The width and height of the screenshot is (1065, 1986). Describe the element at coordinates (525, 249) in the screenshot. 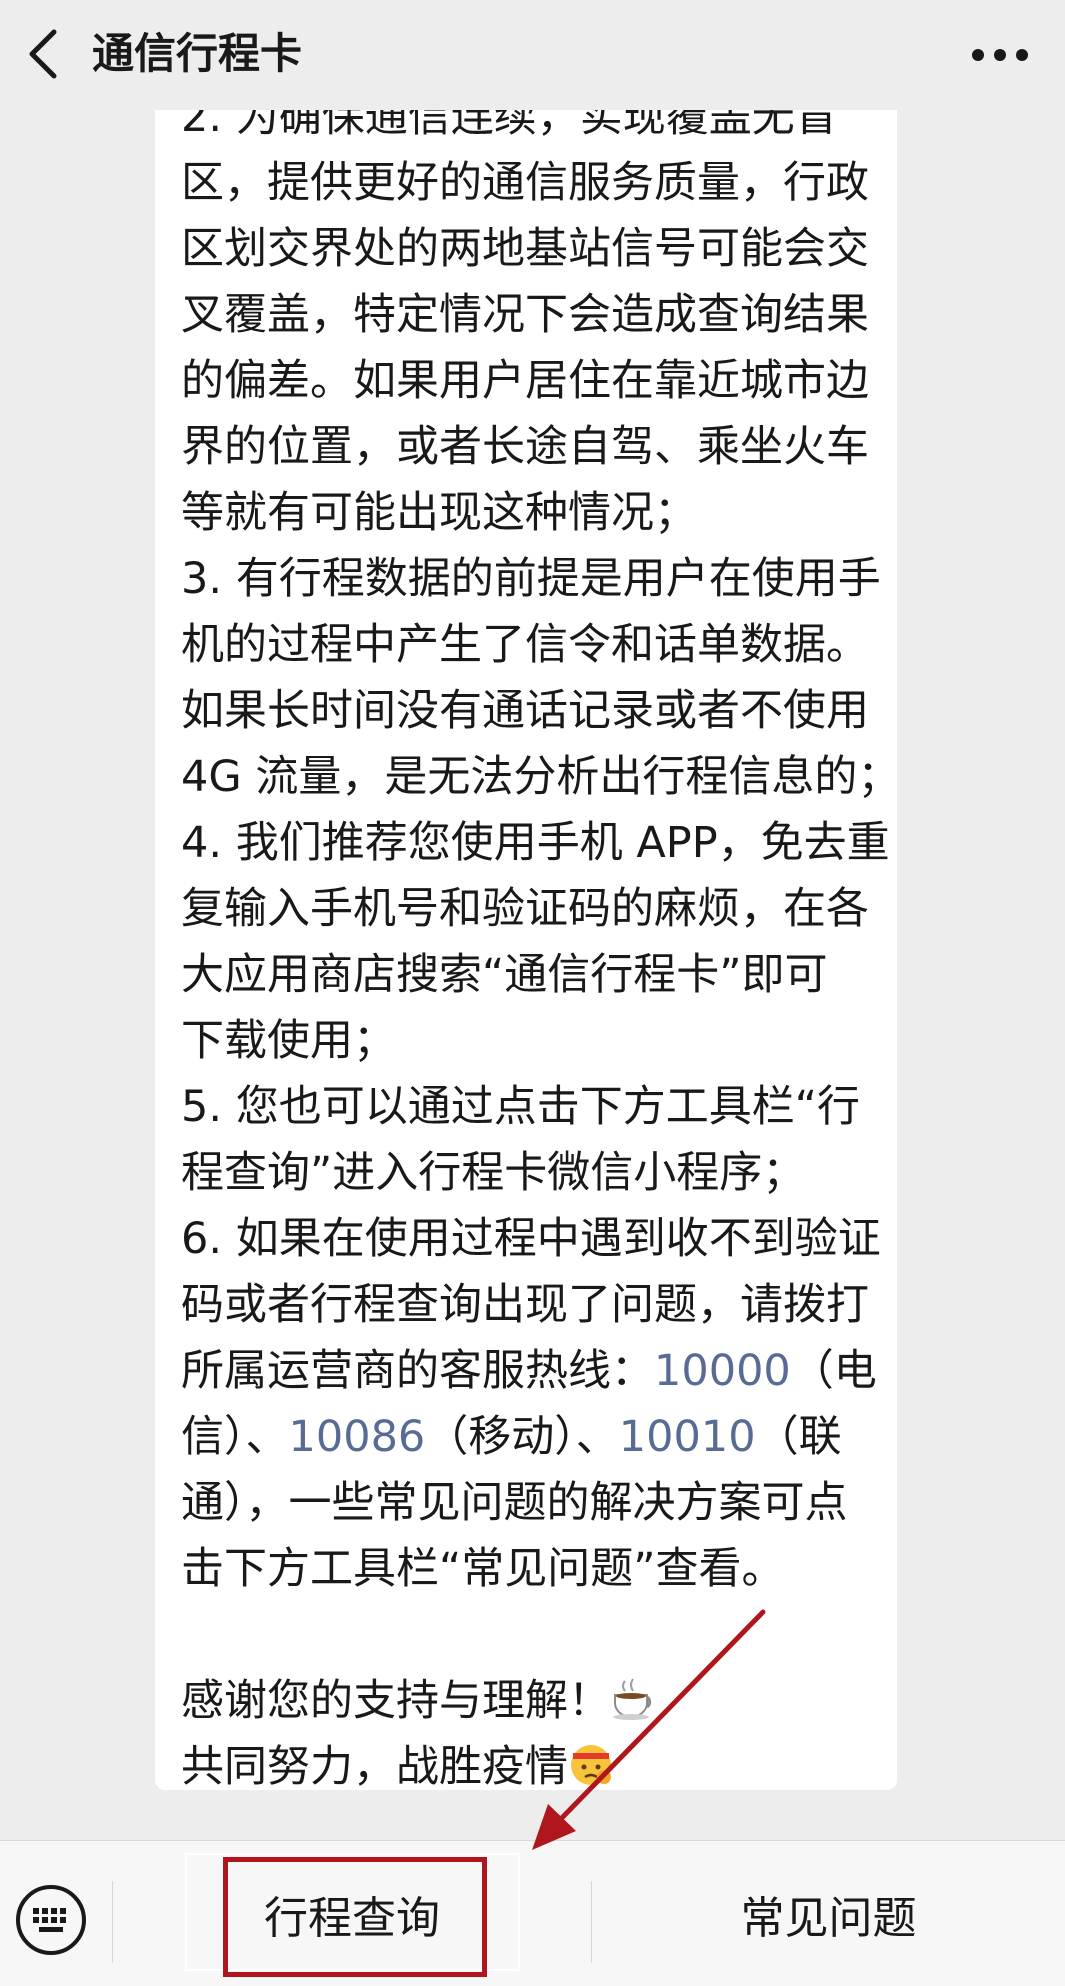

I see `message-line: 区划交界处的两地基站信号可能会交` at that location.